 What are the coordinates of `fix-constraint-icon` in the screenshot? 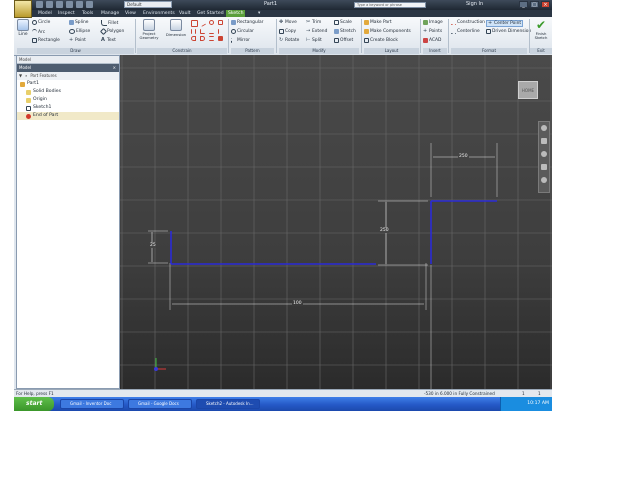 It's located at (220, 22).